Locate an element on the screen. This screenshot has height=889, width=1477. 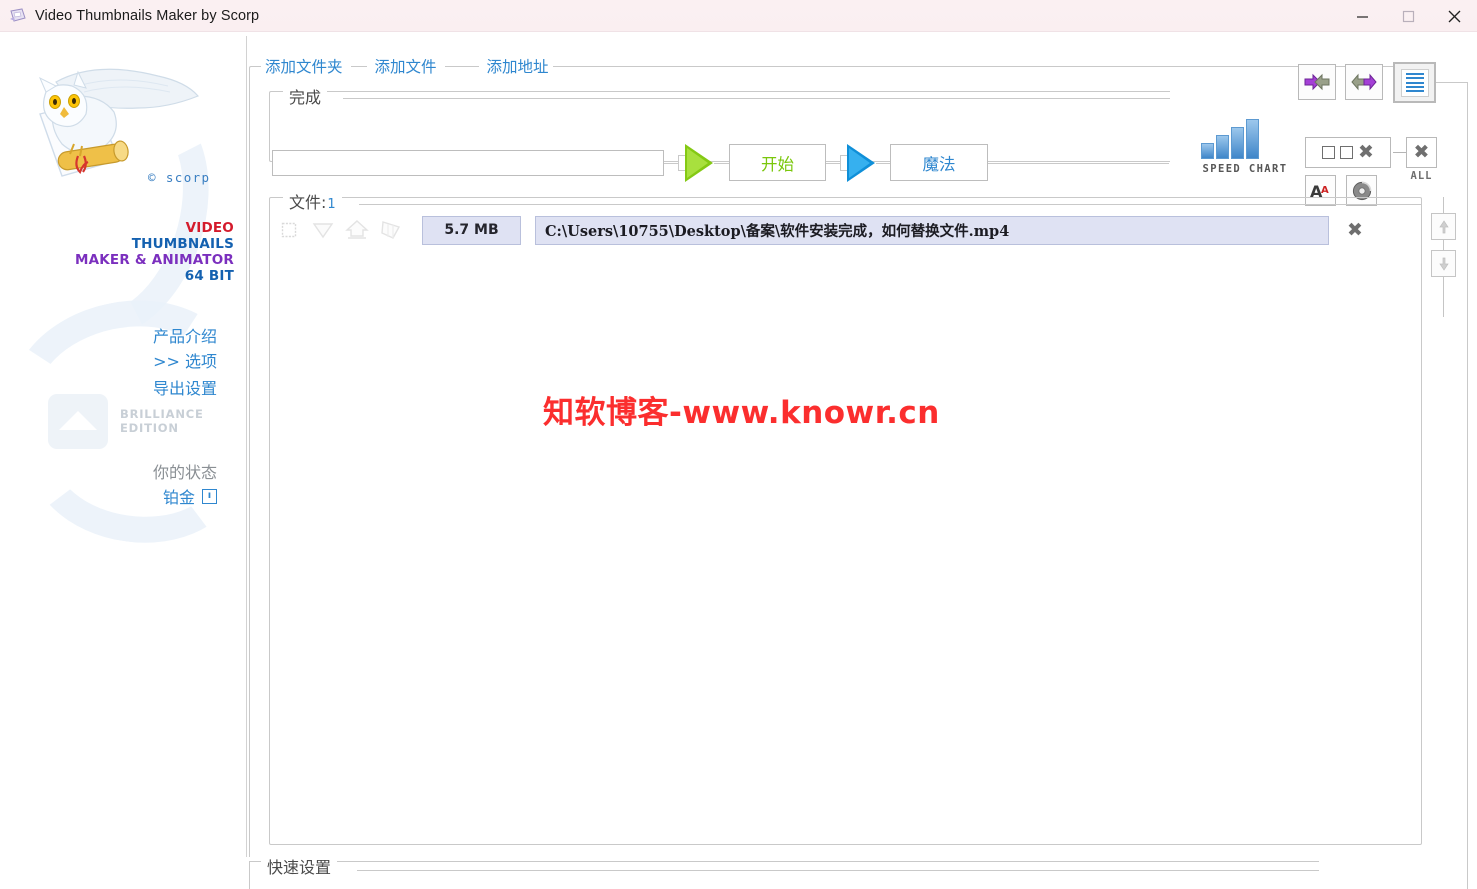
info-icon: ı is located at coordinates (209, 496).